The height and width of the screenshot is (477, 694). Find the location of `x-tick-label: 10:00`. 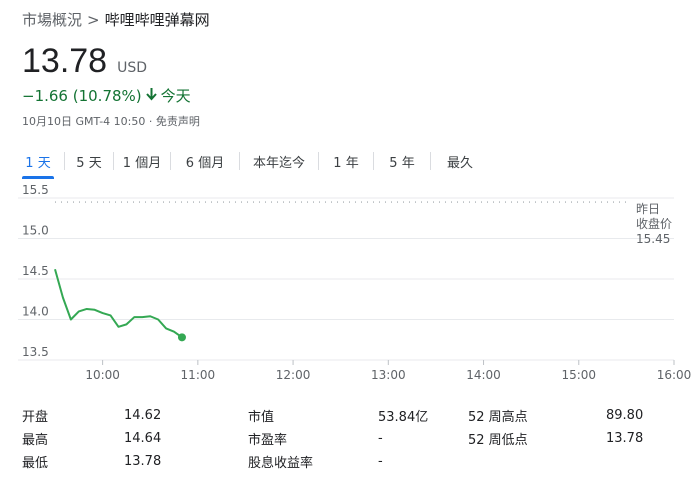

x-tick-label: 10:00 is located at coordinates (102, 375).